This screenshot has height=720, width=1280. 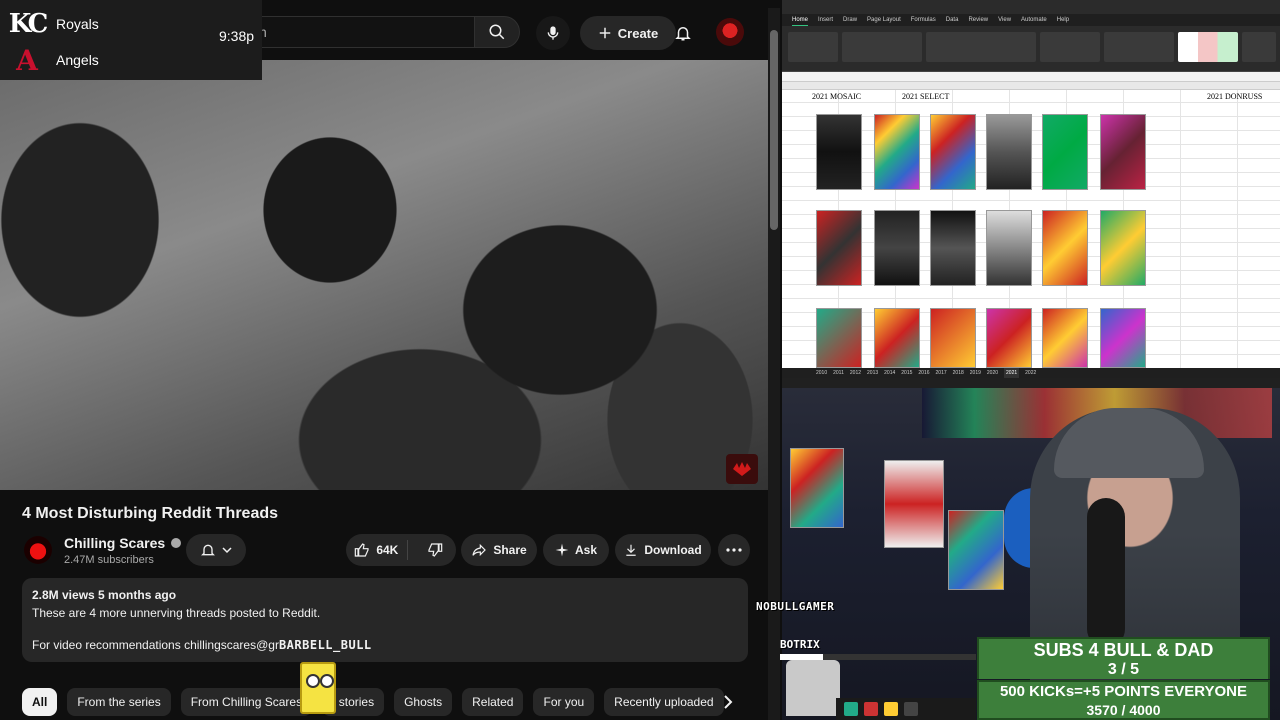 I want to click on share-button: Share, so click(x=499, y=550).